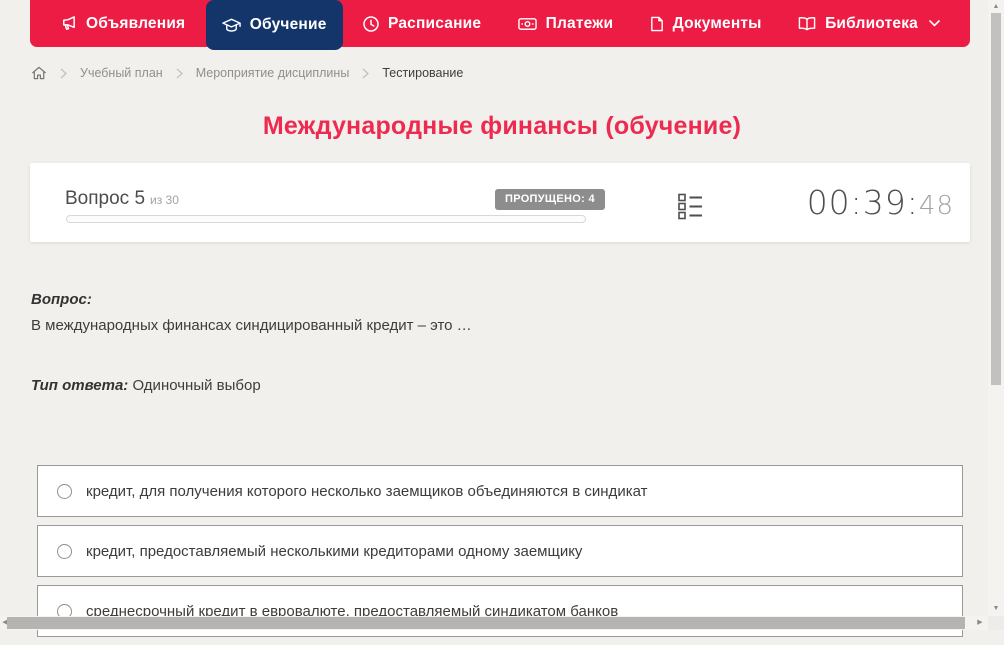  I want to click on scrollbar-corner, so click(996, 623).